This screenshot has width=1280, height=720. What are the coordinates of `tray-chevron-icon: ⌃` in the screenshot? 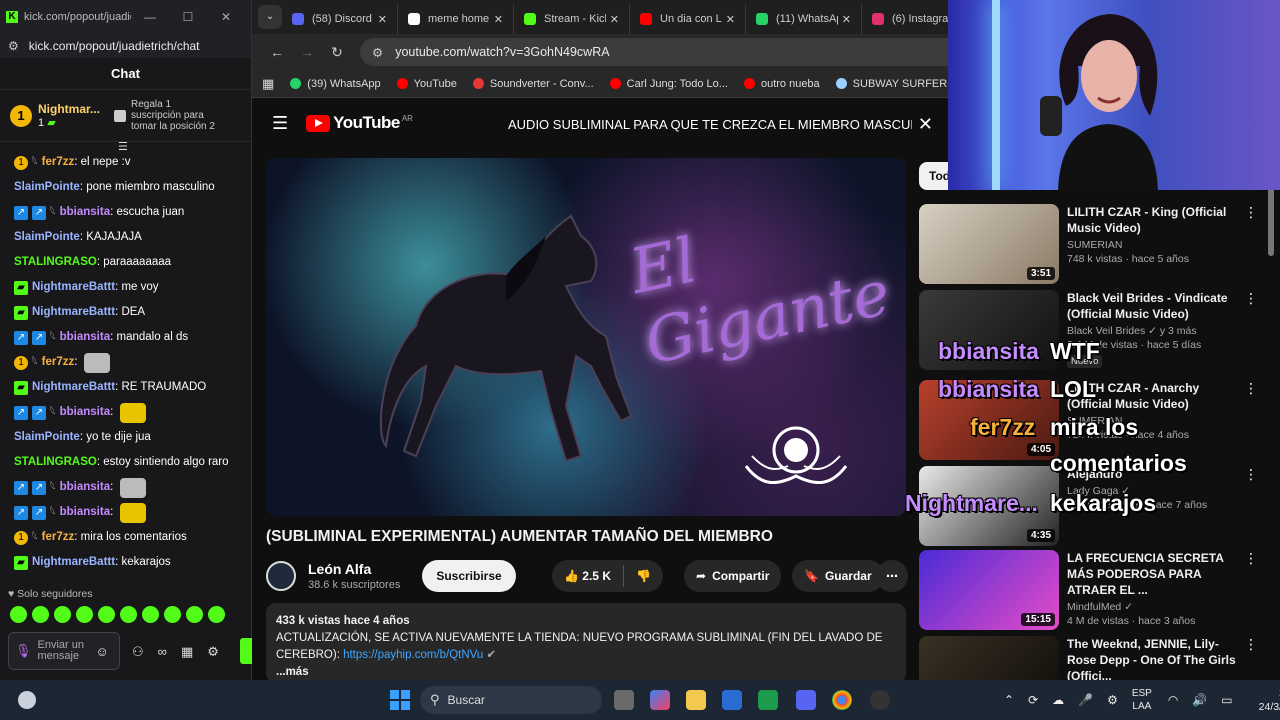 It's located at (1009, 700).